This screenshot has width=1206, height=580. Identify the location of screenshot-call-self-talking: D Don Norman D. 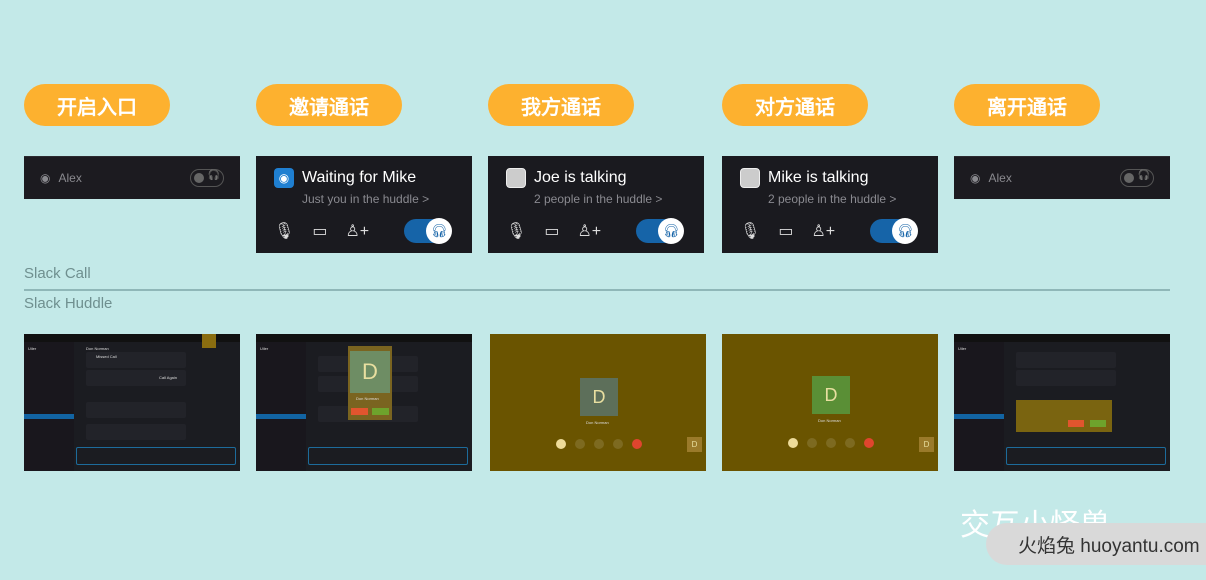
(598, 402).